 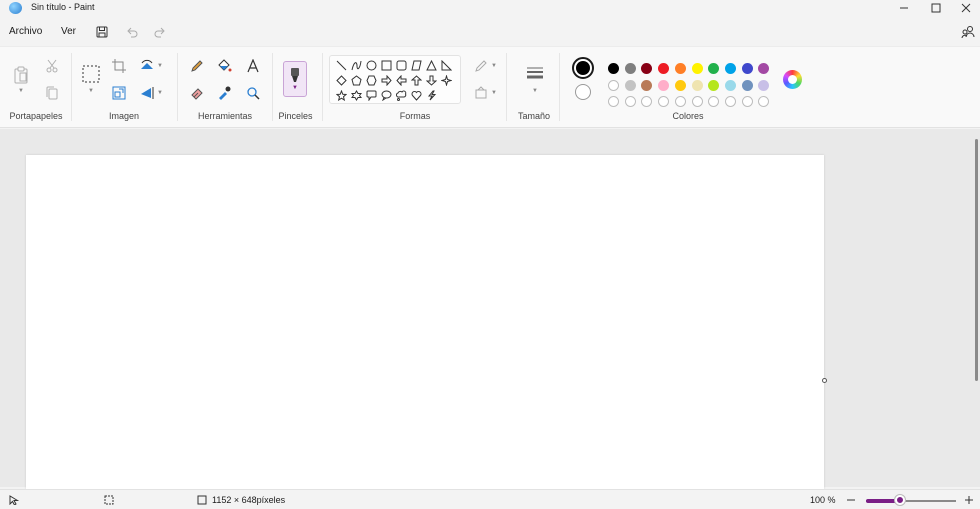 What do you see at coordinates (494, 66) in the screenshot?
I see `outline-dropdown-icon: ▼` at bounding box center [494, 66].